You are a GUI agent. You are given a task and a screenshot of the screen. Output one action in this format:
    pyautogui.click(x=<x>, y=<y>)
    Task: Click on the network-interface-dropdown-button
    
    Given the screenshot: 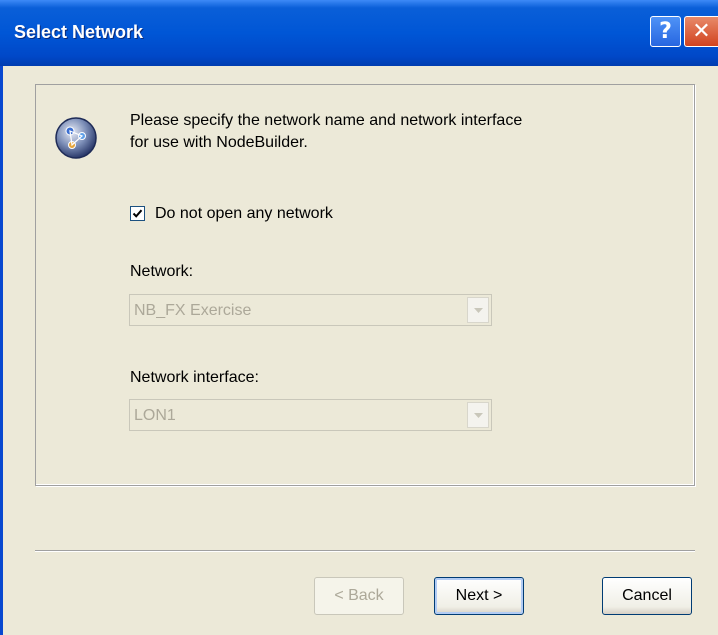 What is the action you would take?
    pyautogui.click(x=478, y=415)
    